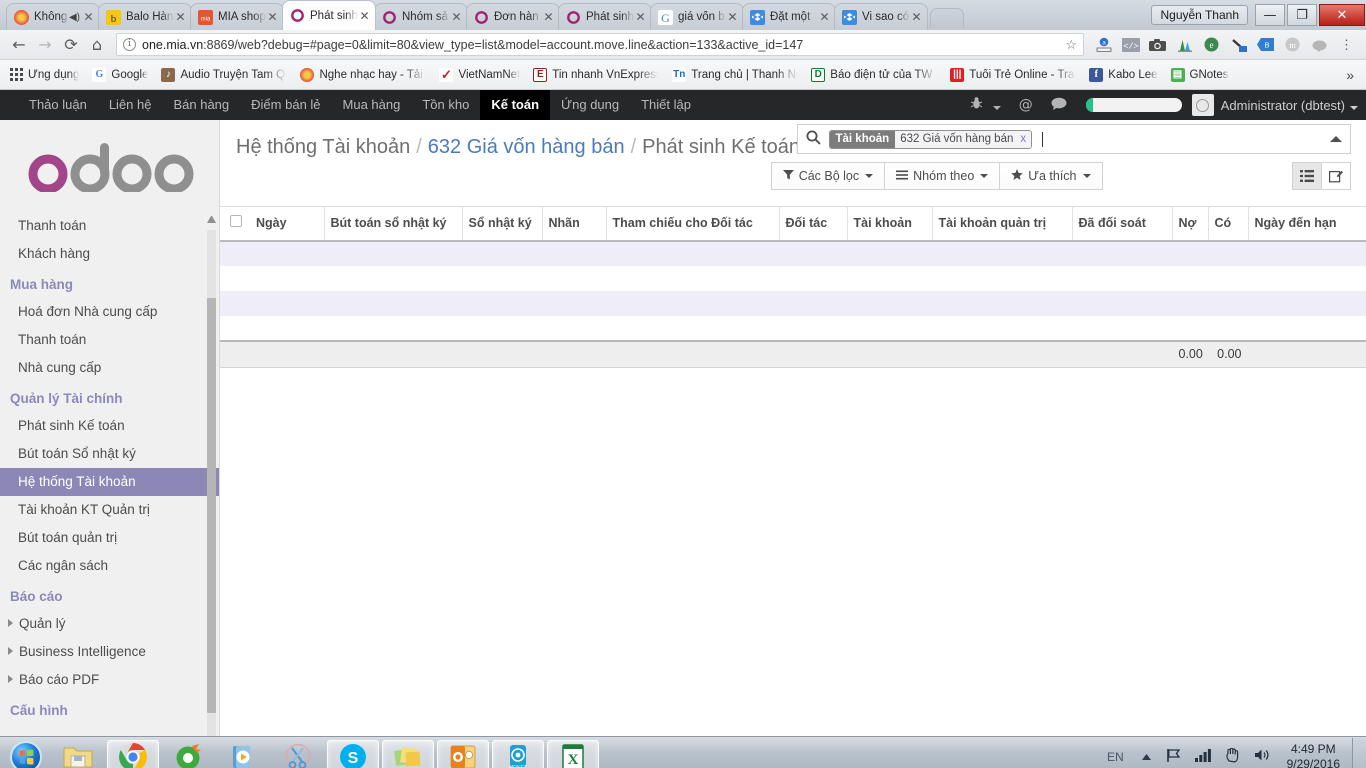 Image resolution: width=1366 pixels, height=768 pixels. What do you see at coordinates (109, 254) in the screenshot?
I see `sidebar-item-khach-hang: Khách hàng` at bounding box center [109, 254].